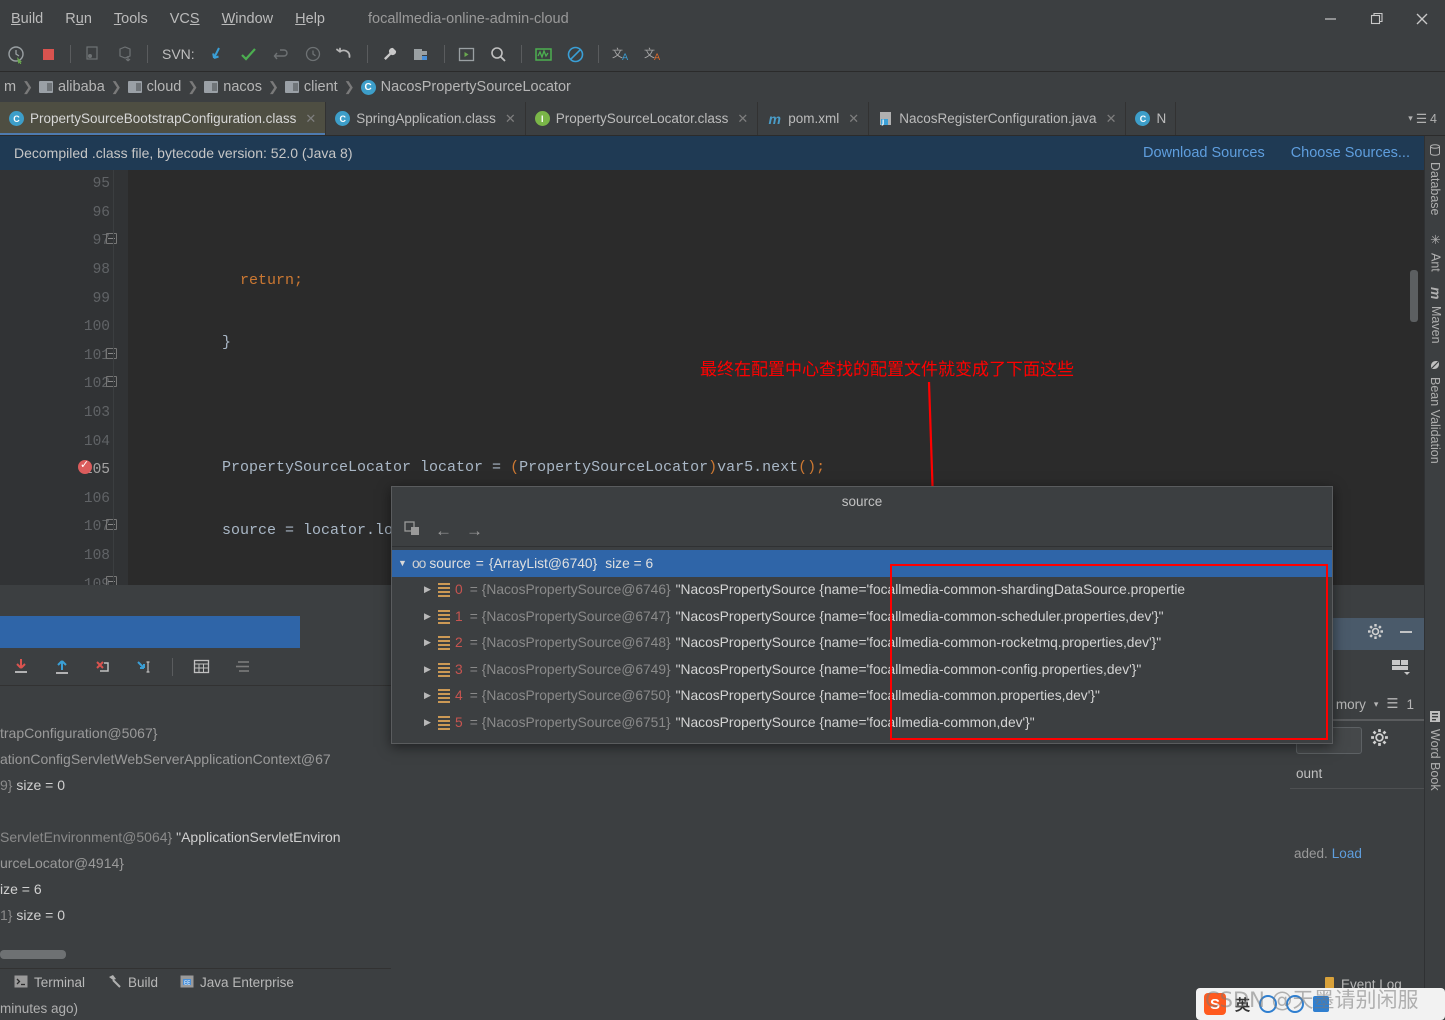  What do you see at coordinates (814, 118) in the screenshot?
I see `tab-pom-xml: m pom.xml ✕` at bounding box center [814, 118].